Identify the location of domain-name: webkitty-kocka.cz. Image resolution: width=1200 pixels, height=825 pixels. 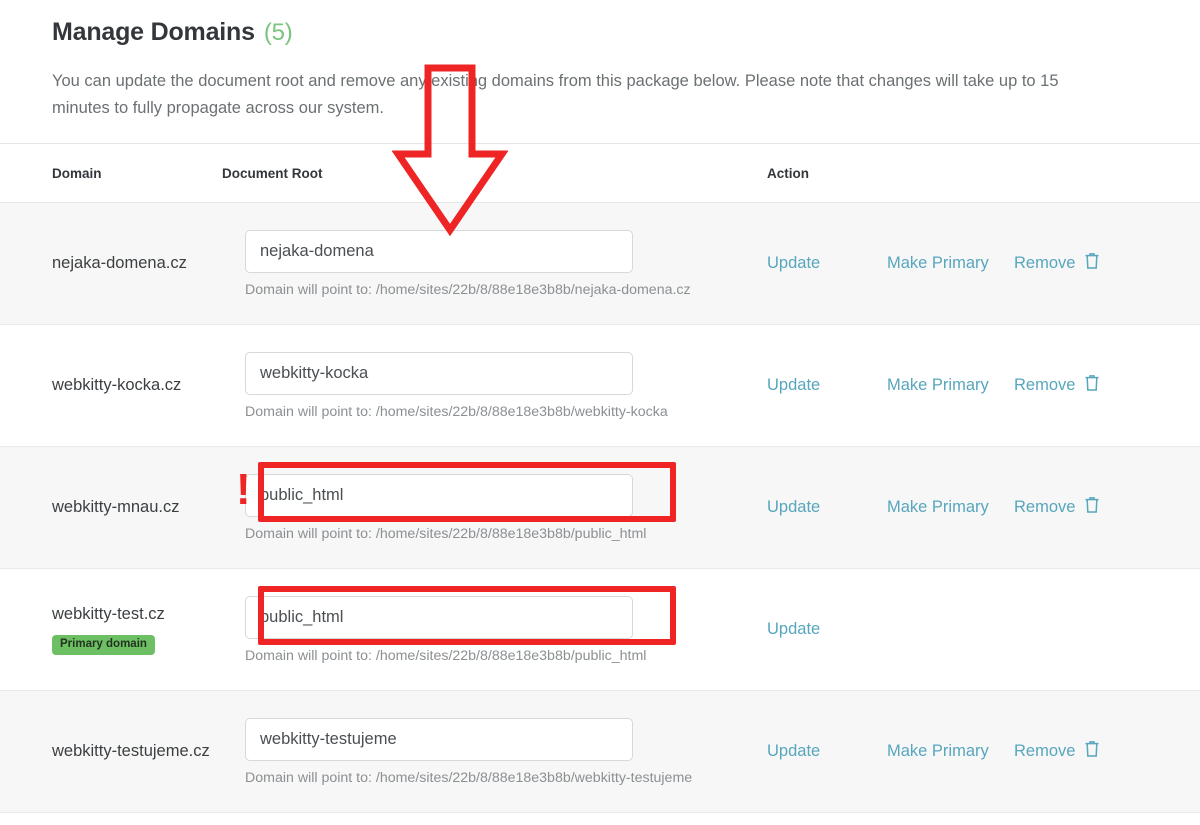
(117, 385).